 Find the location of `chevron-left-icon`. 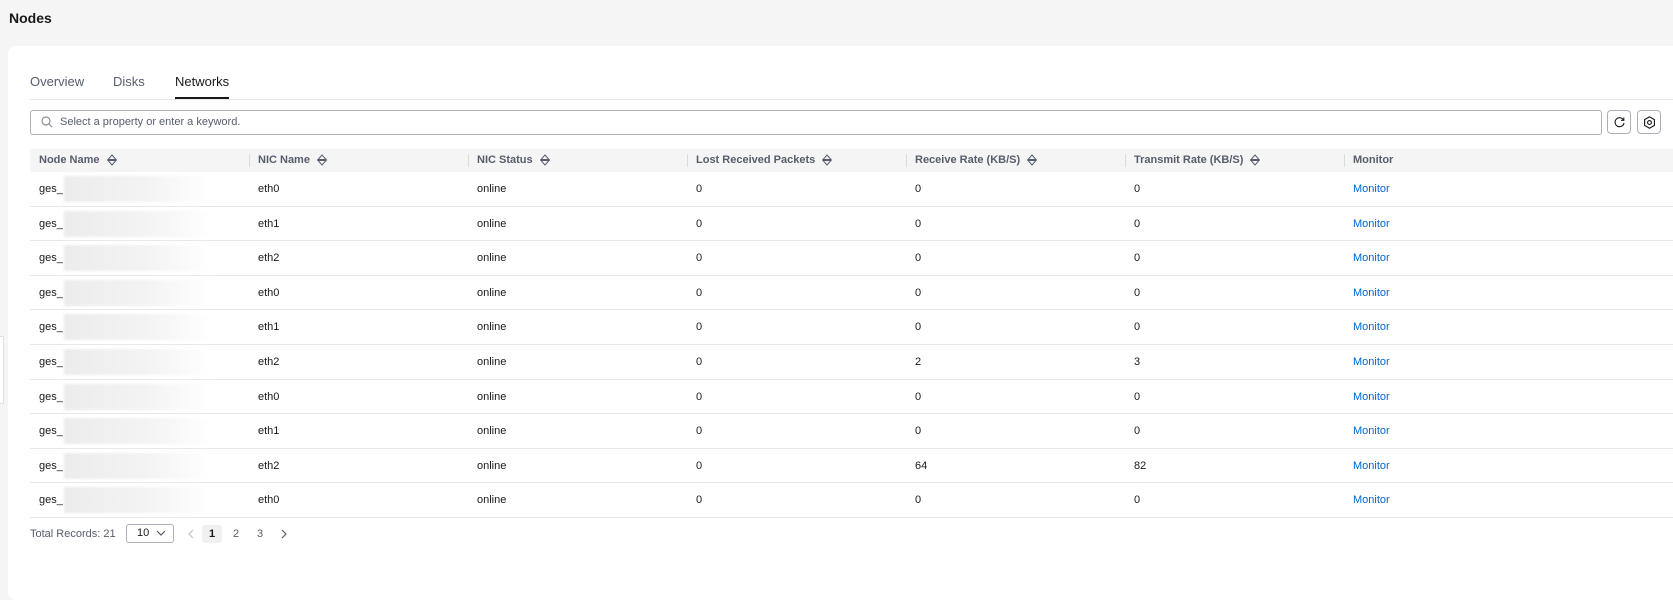

chevron-left-icon is located at coordinates (191, 534).